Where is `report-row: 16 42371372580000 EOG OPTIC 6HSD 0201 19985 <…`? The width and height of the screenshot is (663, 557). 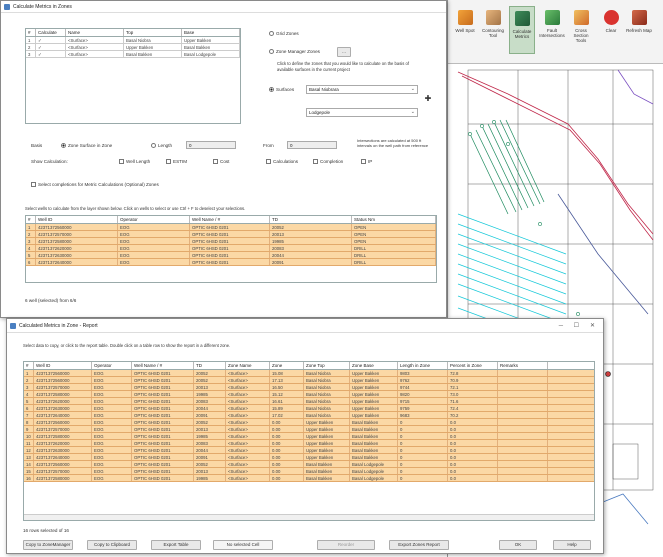
report-row: 16 42371372580000 EOG OPTIC 6HSD 0201 19985 <… is located at coordinates (309, 478).